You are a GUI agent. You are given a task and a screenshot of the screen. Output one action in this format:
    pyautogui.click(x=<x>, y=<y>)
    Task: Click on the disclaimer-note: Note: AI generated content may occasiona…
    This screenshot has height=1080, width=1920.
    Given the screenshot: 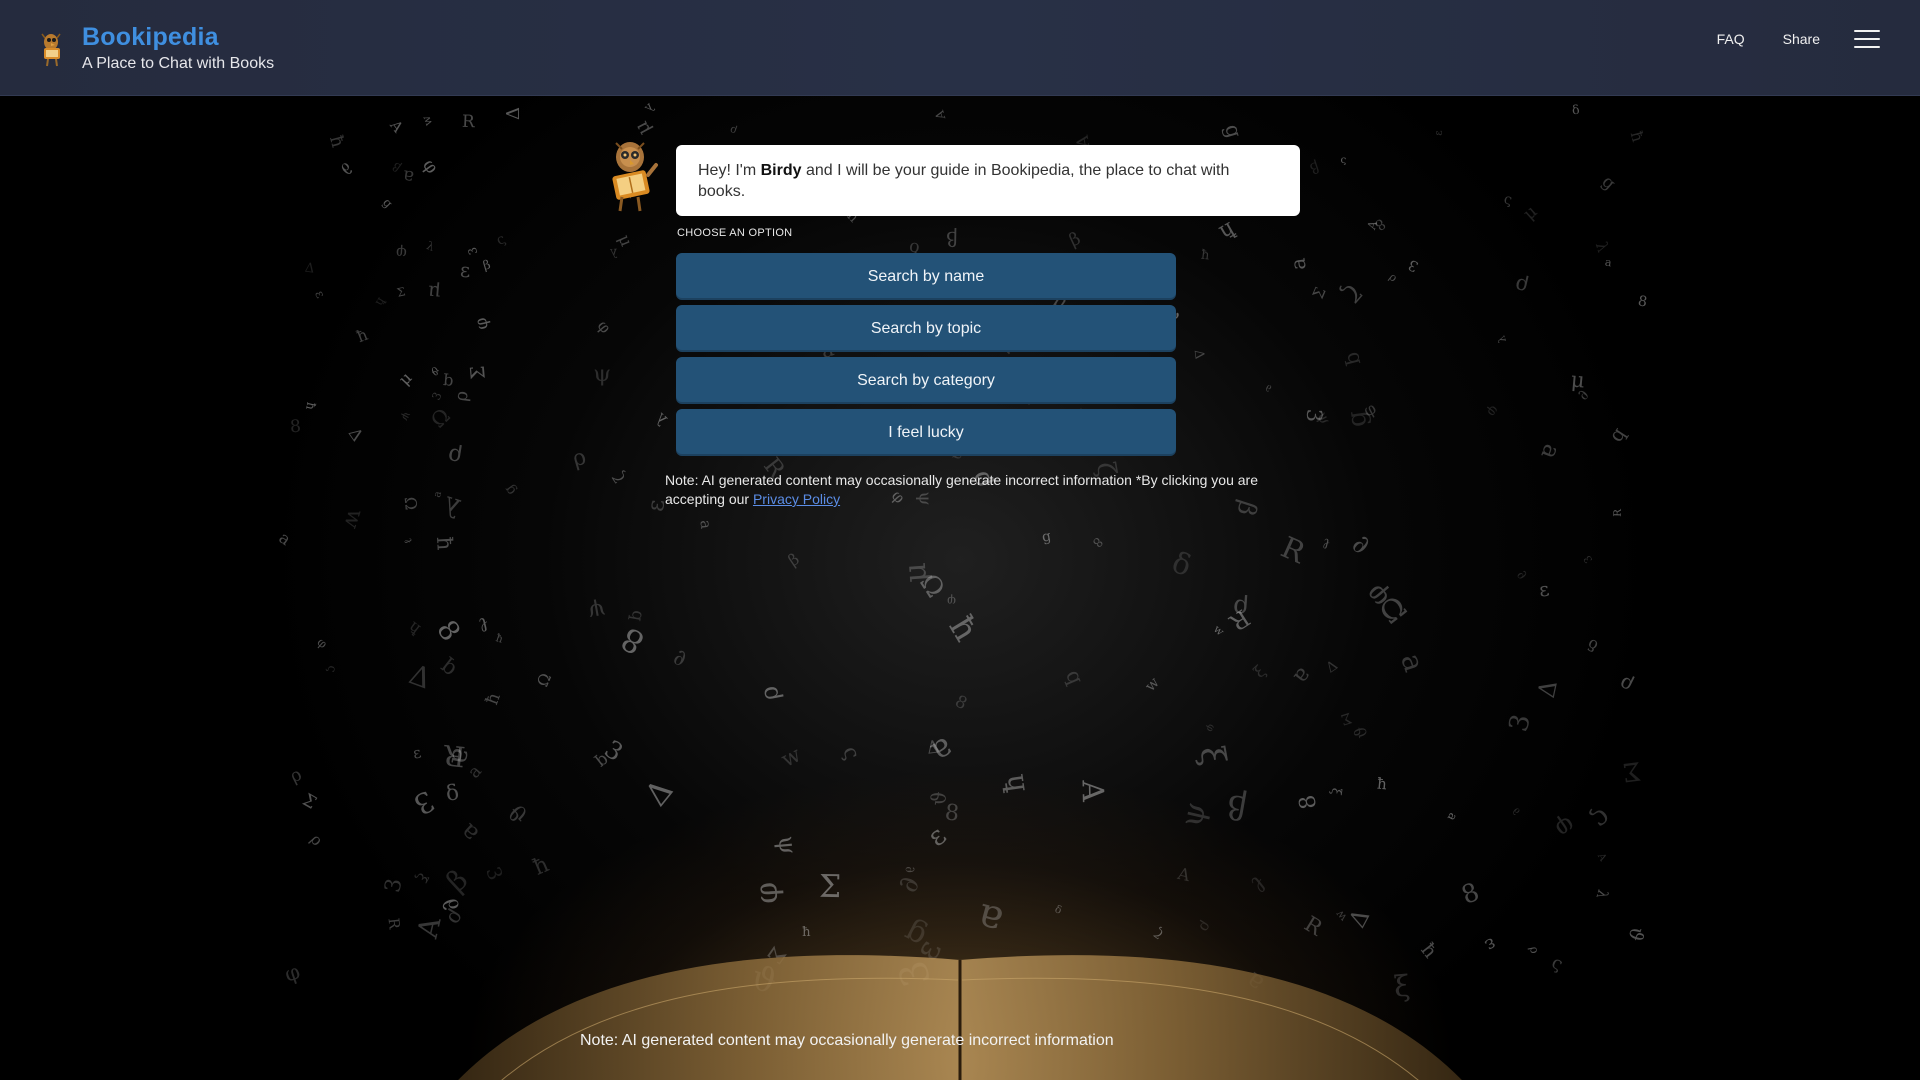 What is the action you would take?
    pyautogui.click(x=985, y=490)
    